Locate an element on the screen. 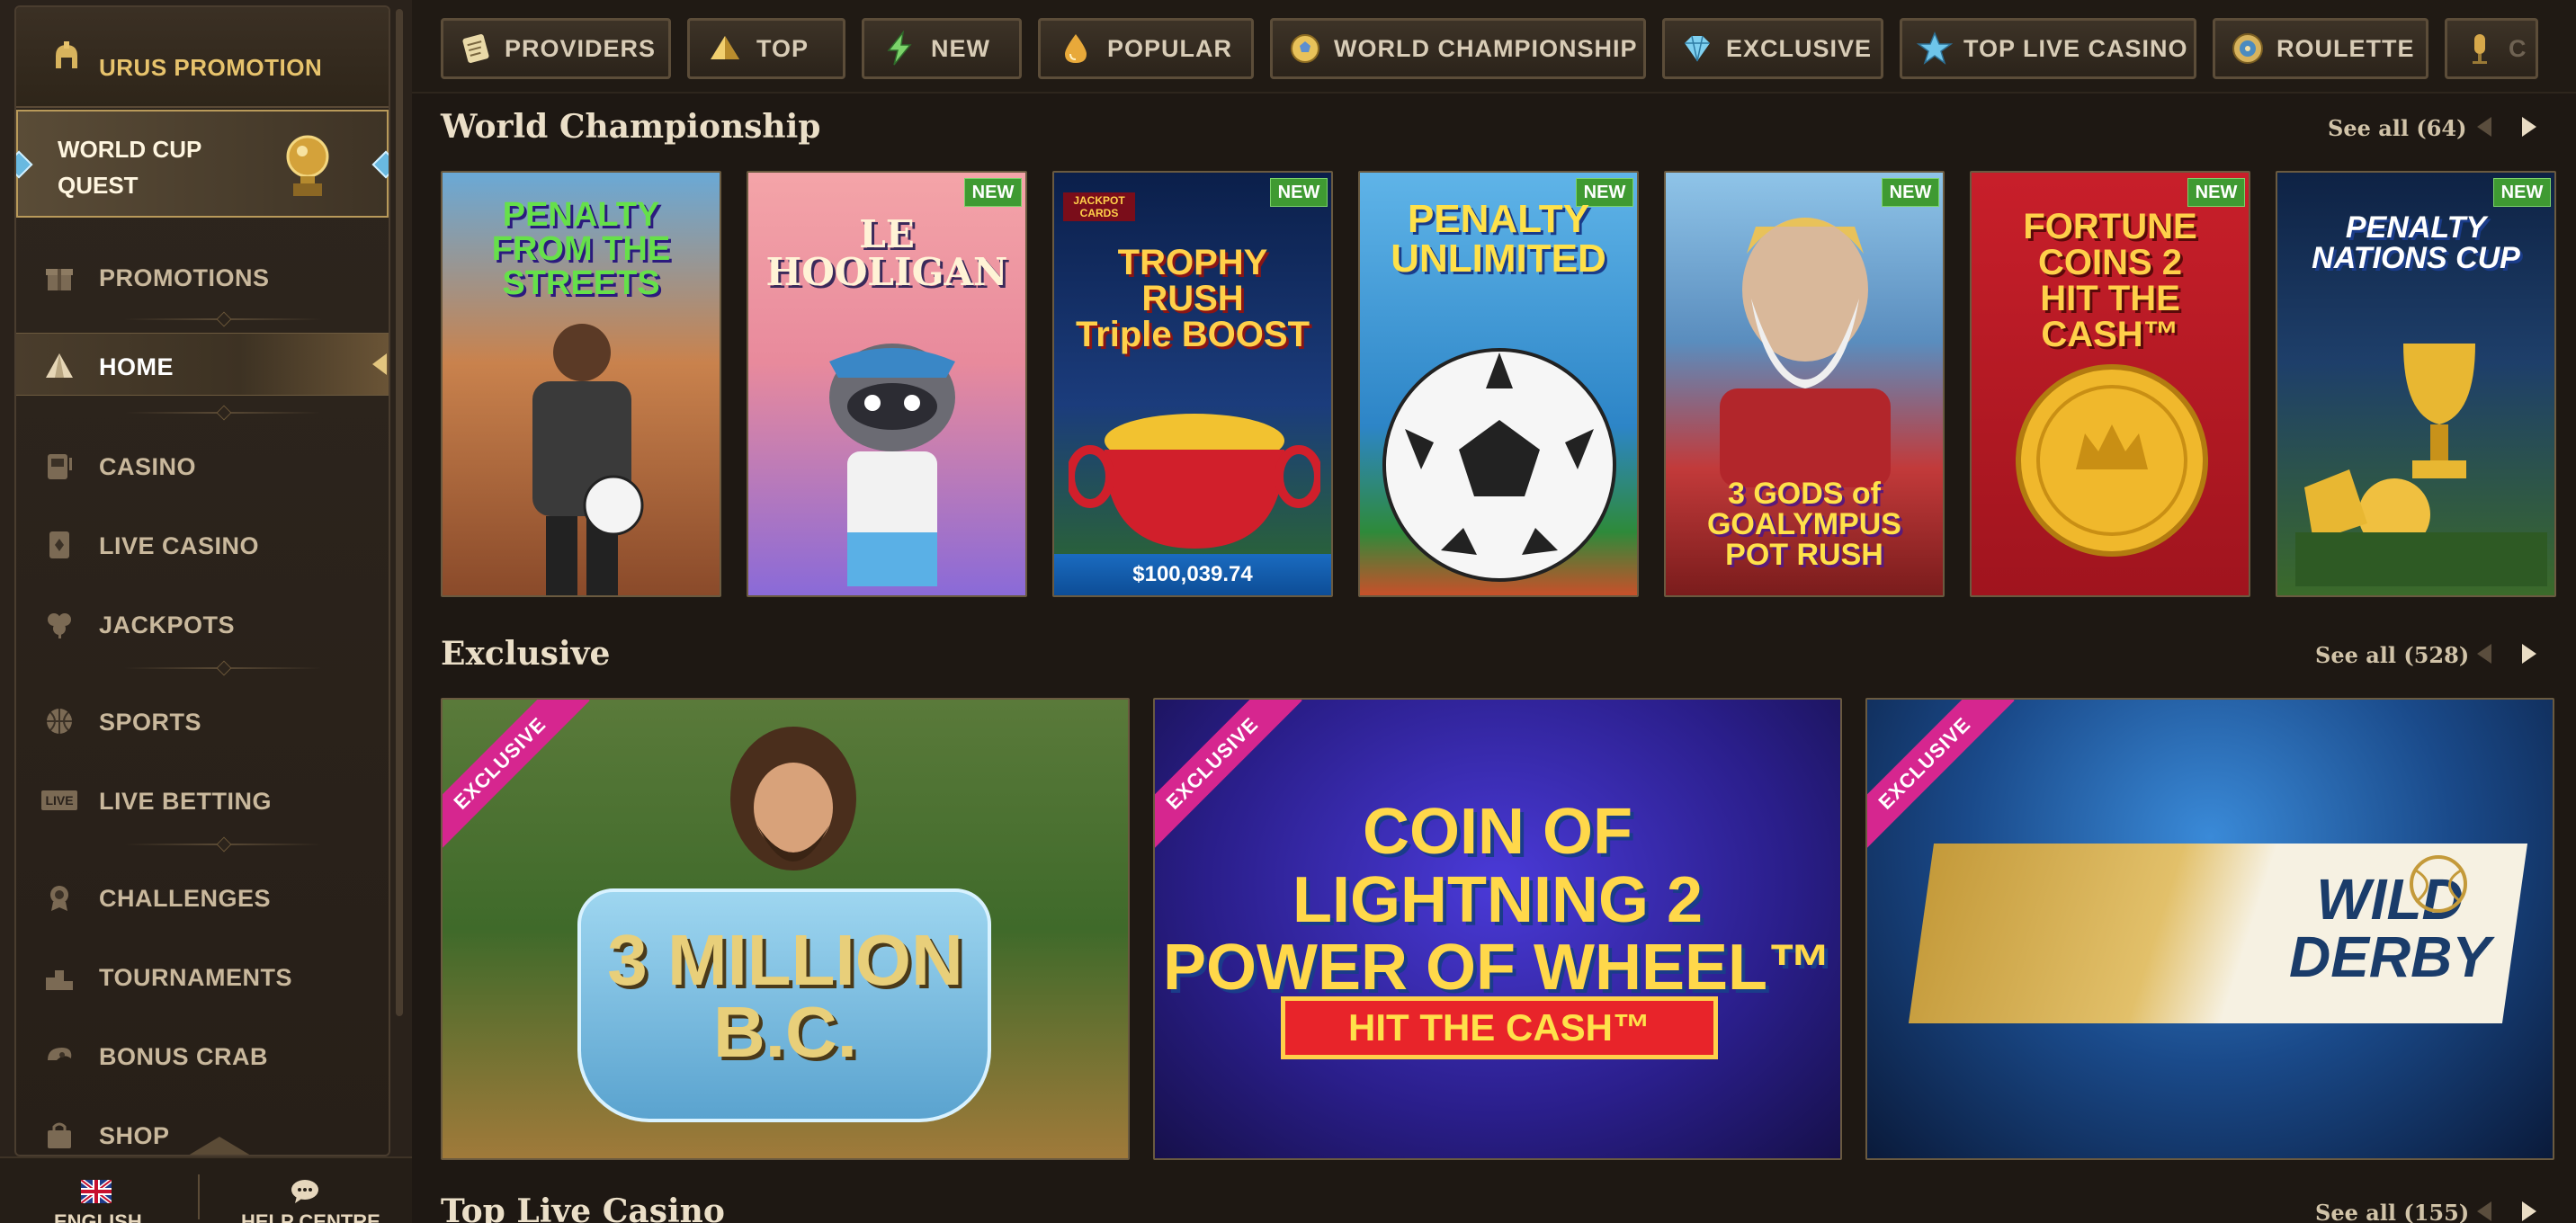 This screenshot has height=1223, width=2576. bag-icon is located at coordinates (60, 1135).